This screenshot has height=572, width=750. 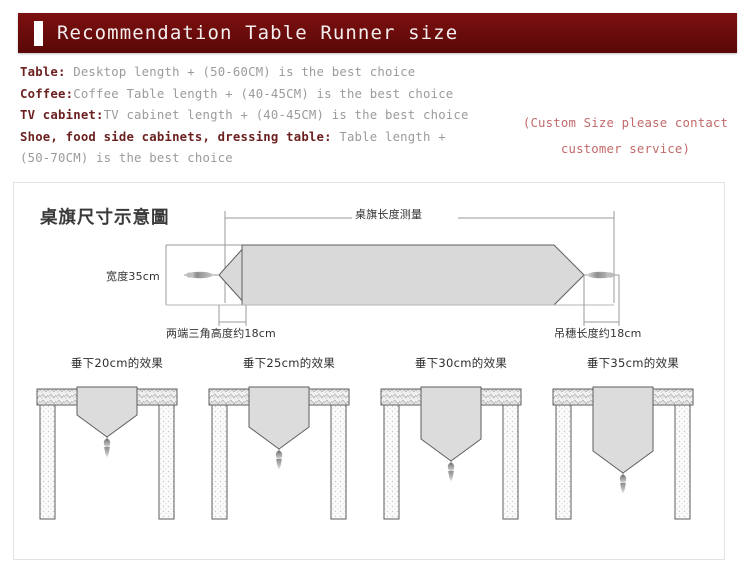 I want to click on table-drop-label-35cm: 垂下35cm的效果, so click(x=633, y=363).